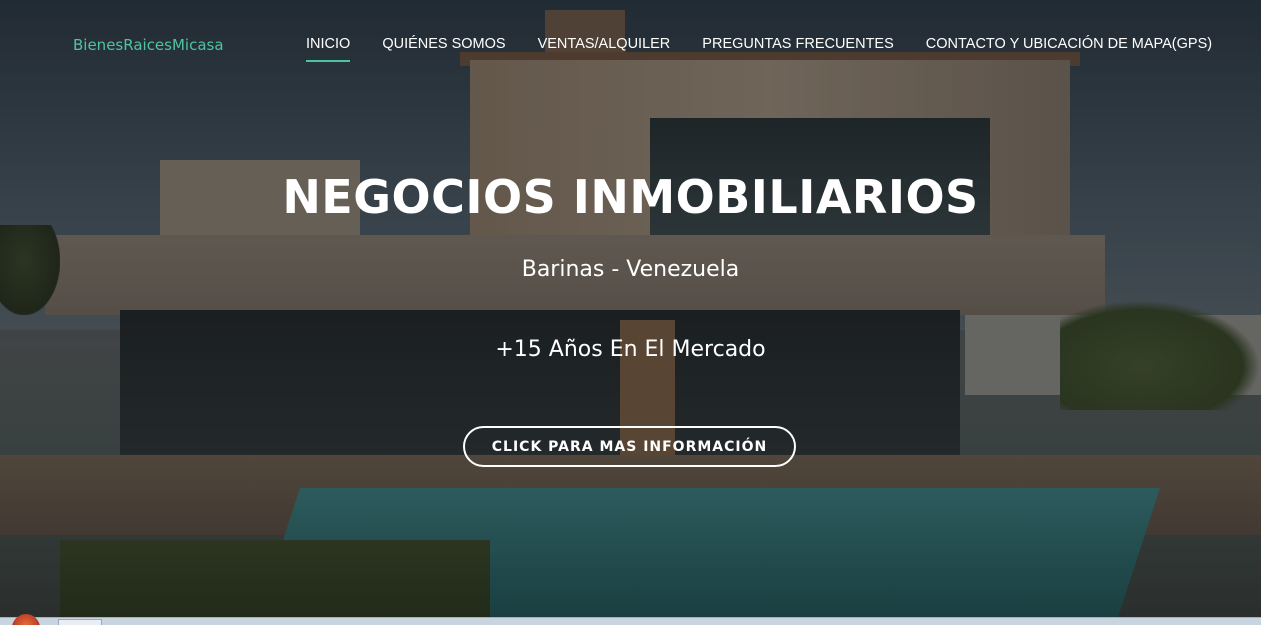  I want to click on nav-item-inicio: INICIO, so click(328, 49).